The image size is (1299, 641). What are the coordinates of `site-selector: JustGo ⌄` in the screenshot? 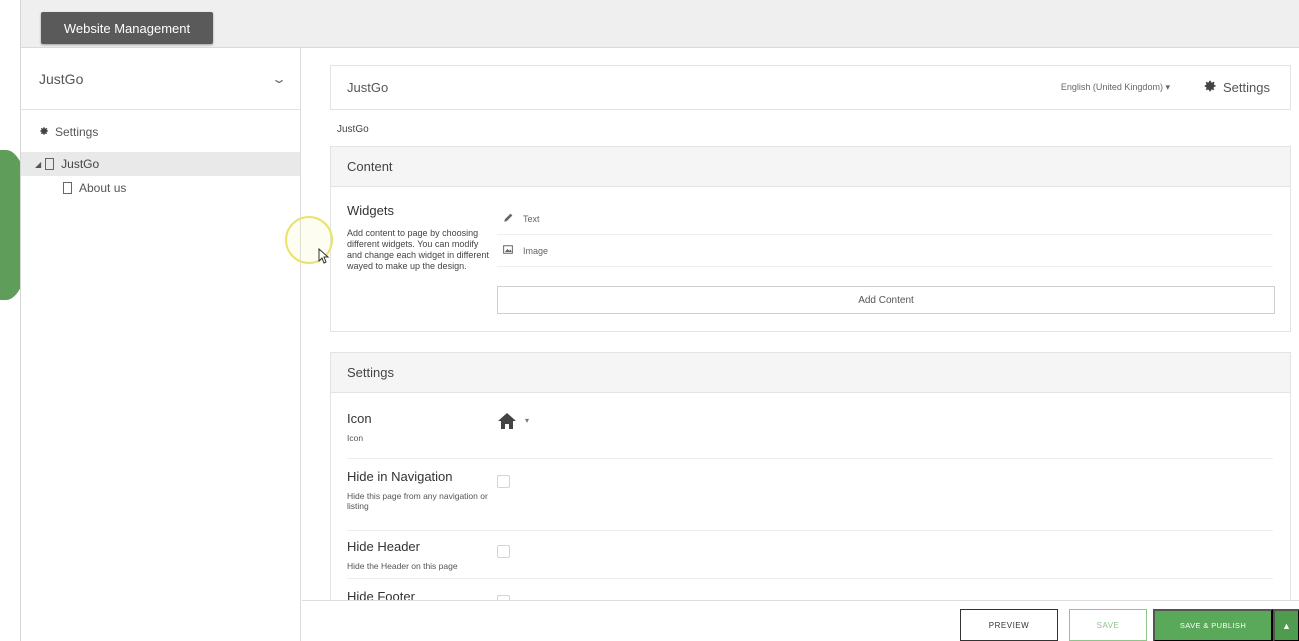 It's located at (160, 79).